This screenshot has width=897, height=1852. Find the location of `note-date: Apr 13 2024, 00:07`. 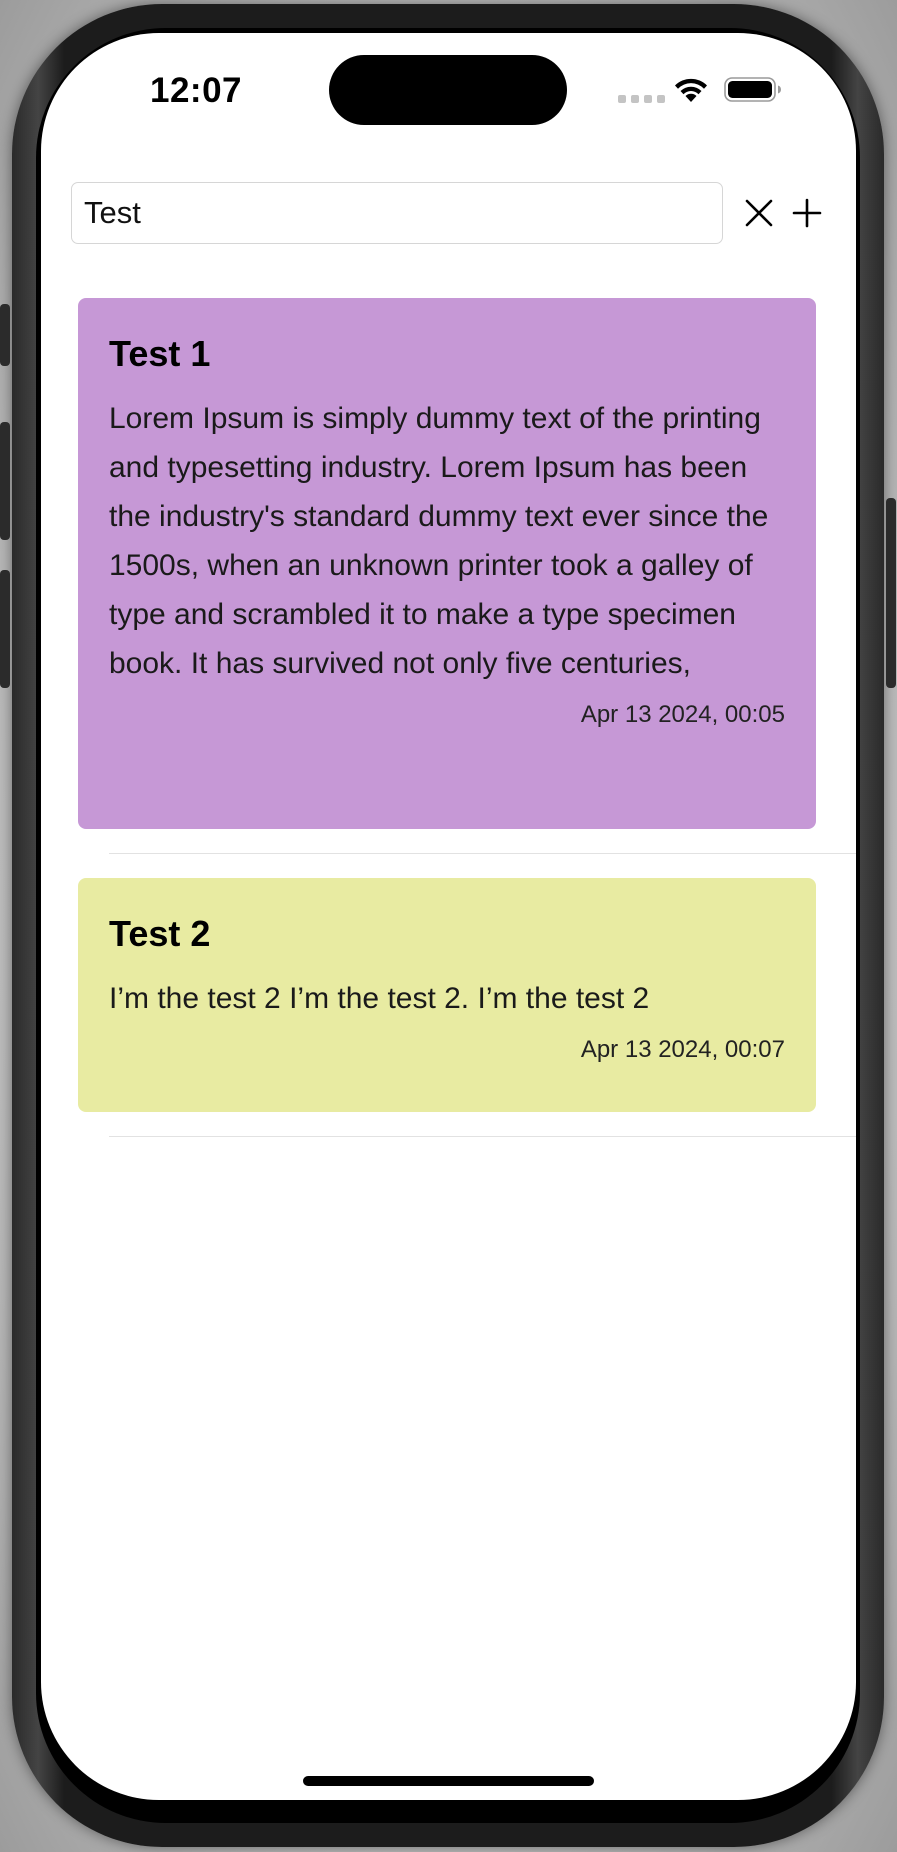

note-date: Apr 13 2024, 00:07 is located at coordinates (682, 1049).